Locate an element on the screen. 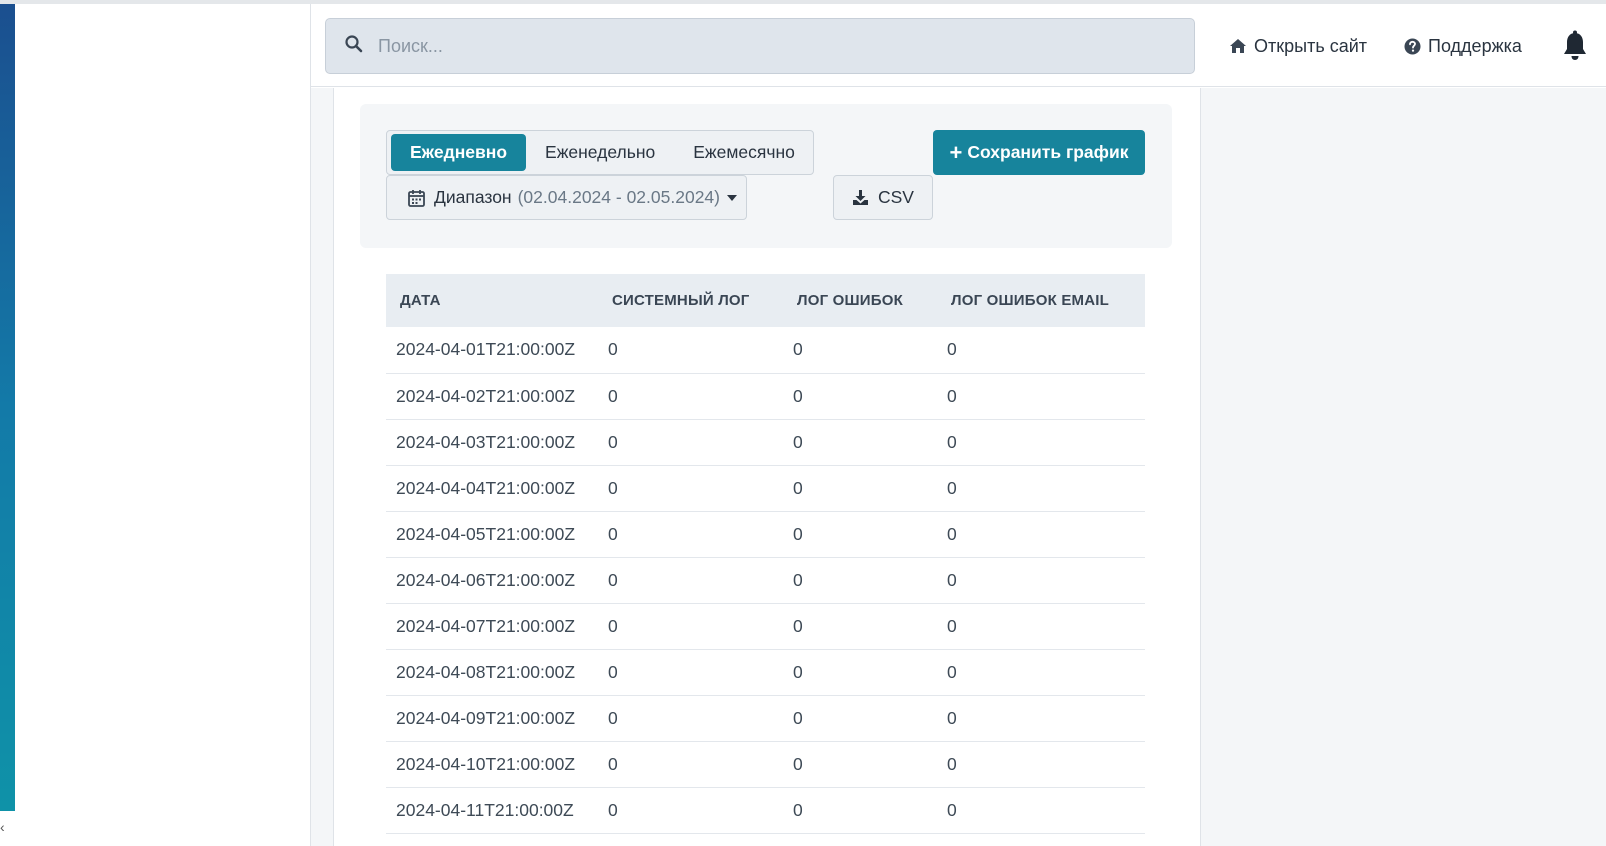 The image size is (1606, 846). support-link: Поддержка is located at coordinates (1463, 46).